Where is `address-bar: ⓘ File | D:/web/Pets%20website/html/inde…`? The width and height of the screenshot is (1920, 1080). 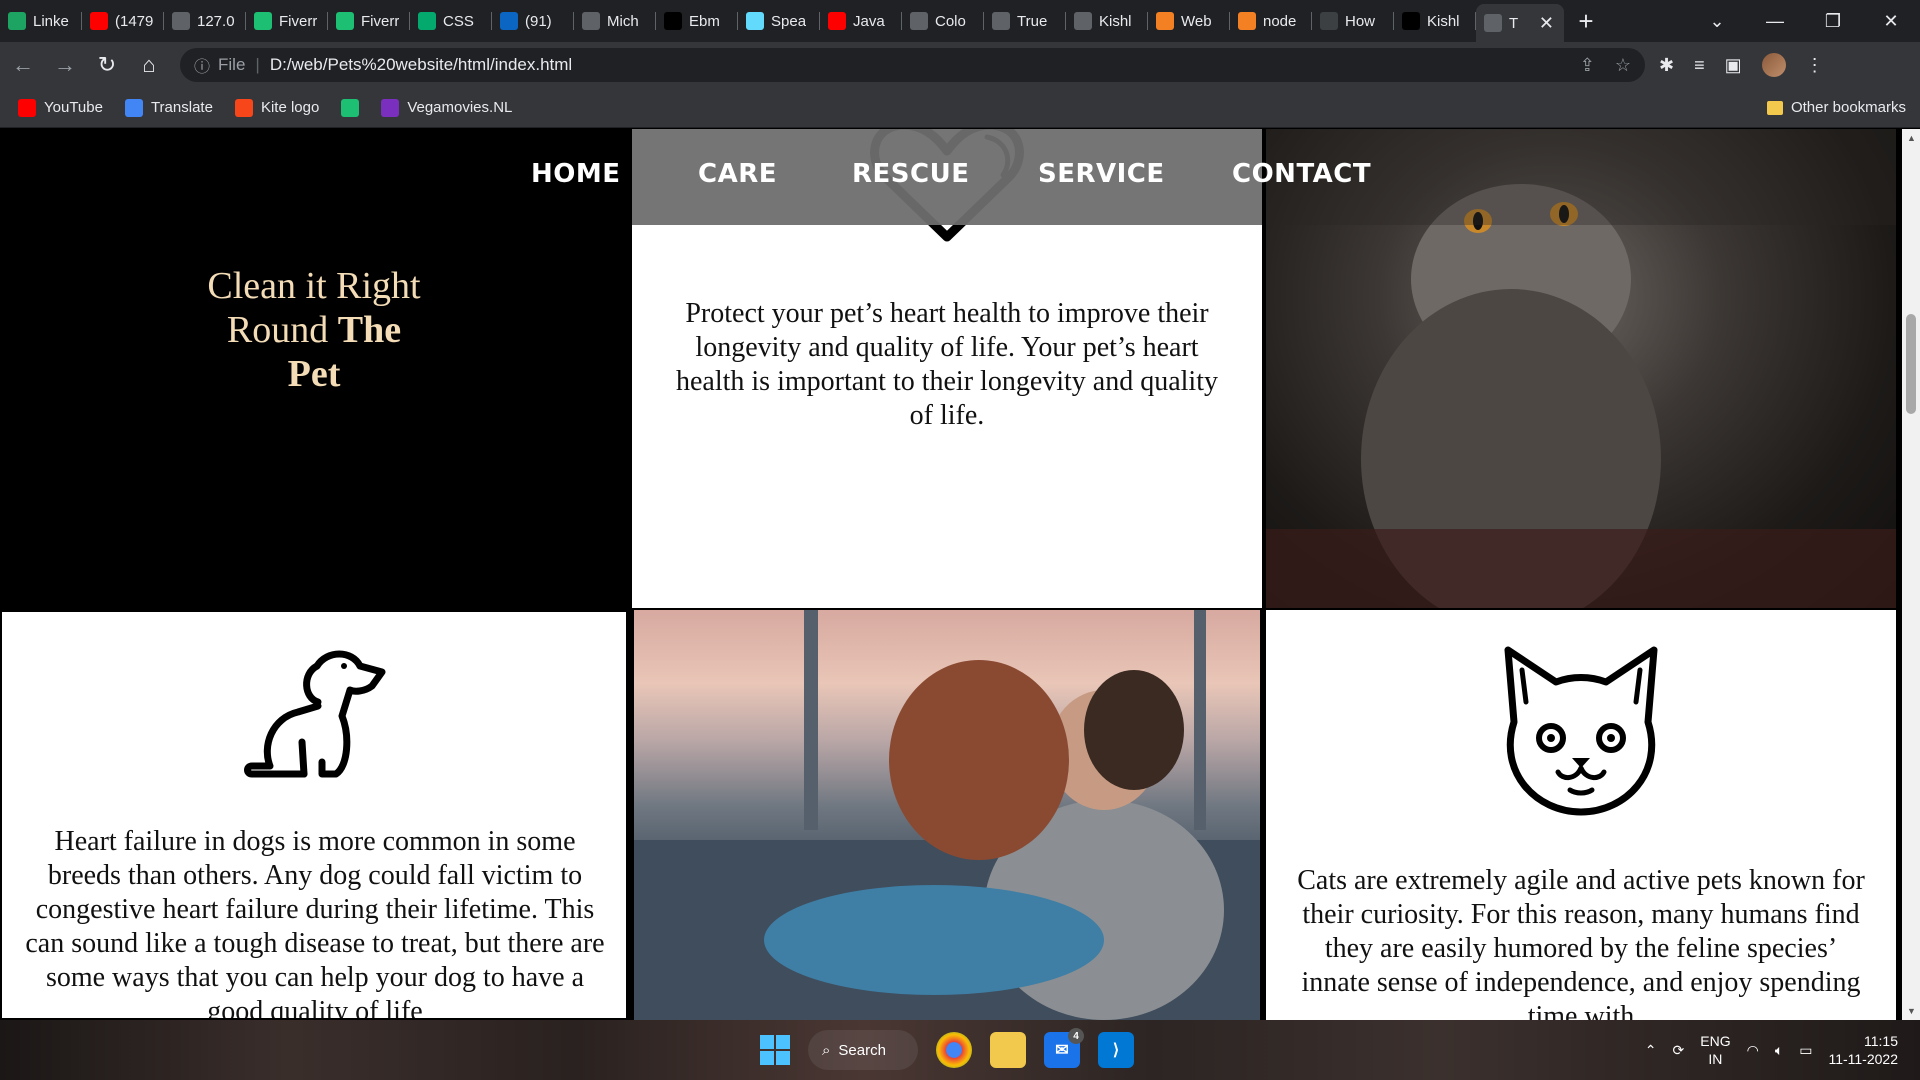
address-bar: ⓘ File | D:/web/Pets%20website/html/inde… is located at coordinates (912, 65).